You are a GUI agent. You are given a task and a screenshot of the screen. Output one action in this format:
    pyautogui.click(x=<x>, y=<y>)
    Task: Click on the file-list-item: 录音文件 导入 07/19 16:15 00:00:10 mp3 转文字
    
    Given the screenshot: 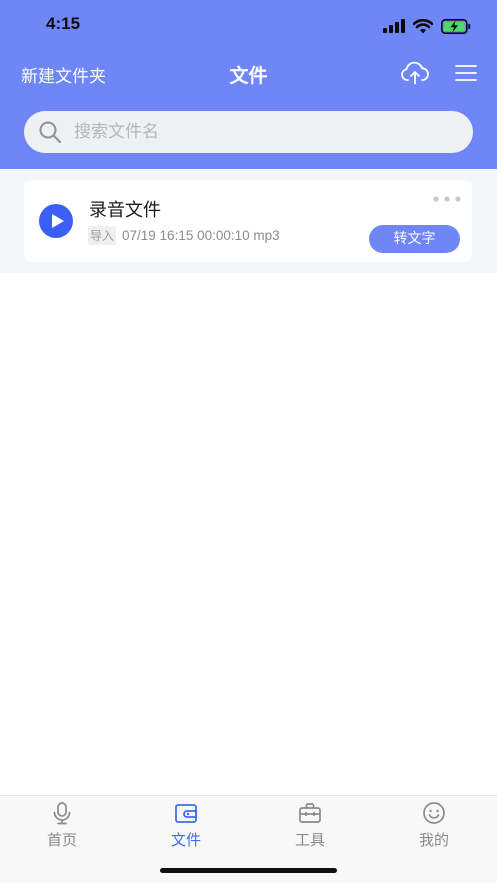 What is the action you would take?
    pyautogui.click(x=248, y=221)
    